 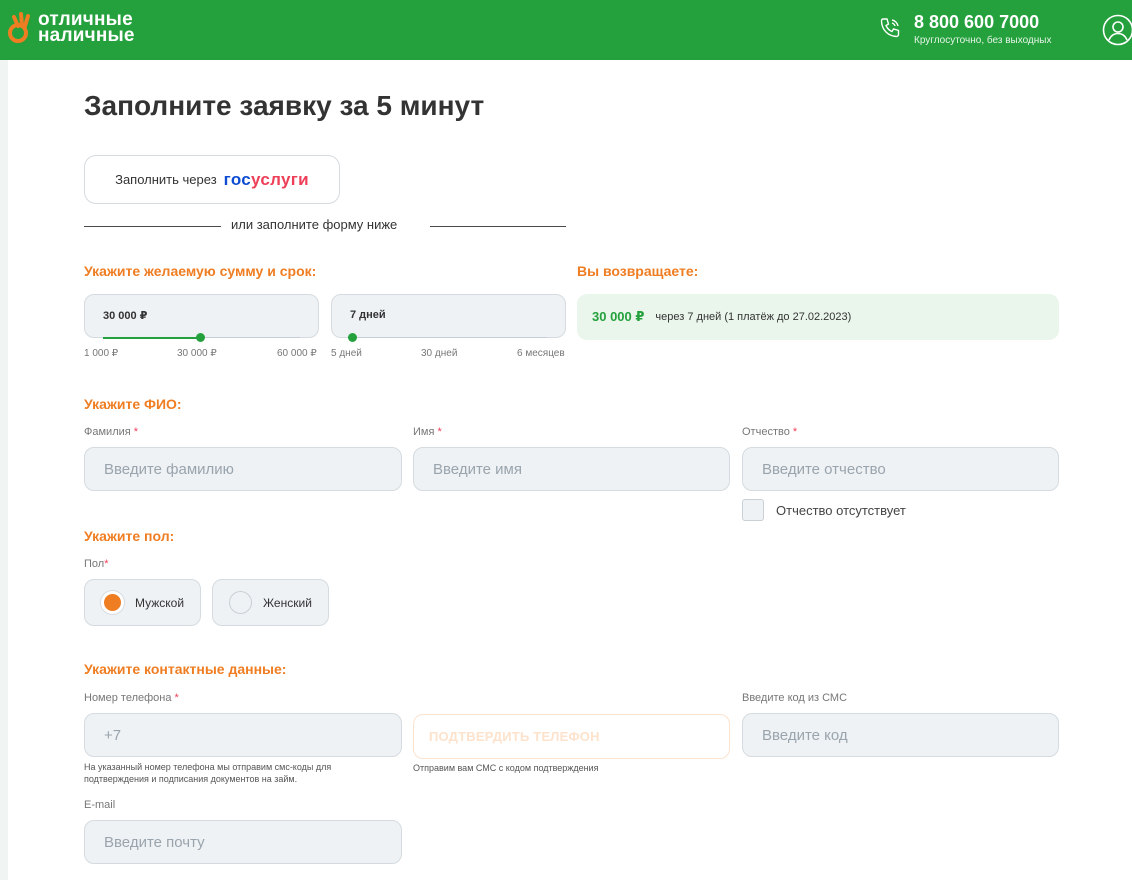 I want to click on phone-label: Номер телефона *, so click(x=131, y=698).